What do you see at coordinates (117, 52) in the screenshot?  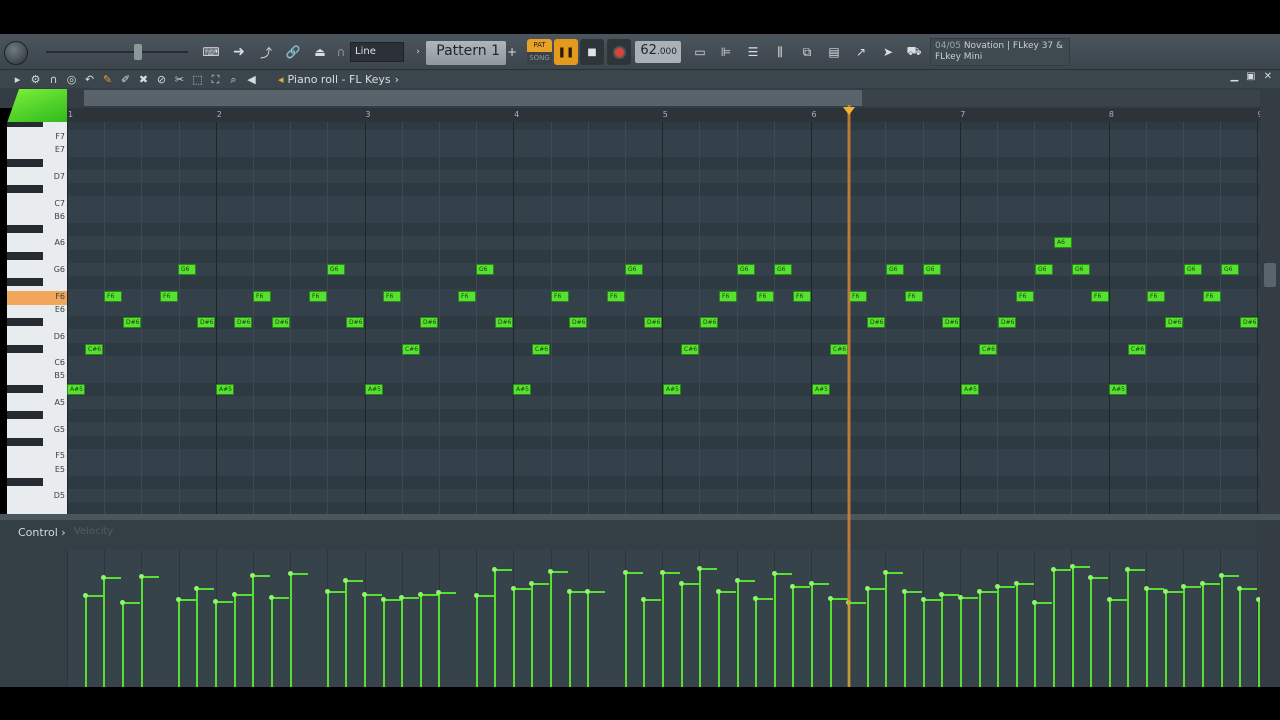 I see `master-pitch-slider` at bounding box center [117, 52].